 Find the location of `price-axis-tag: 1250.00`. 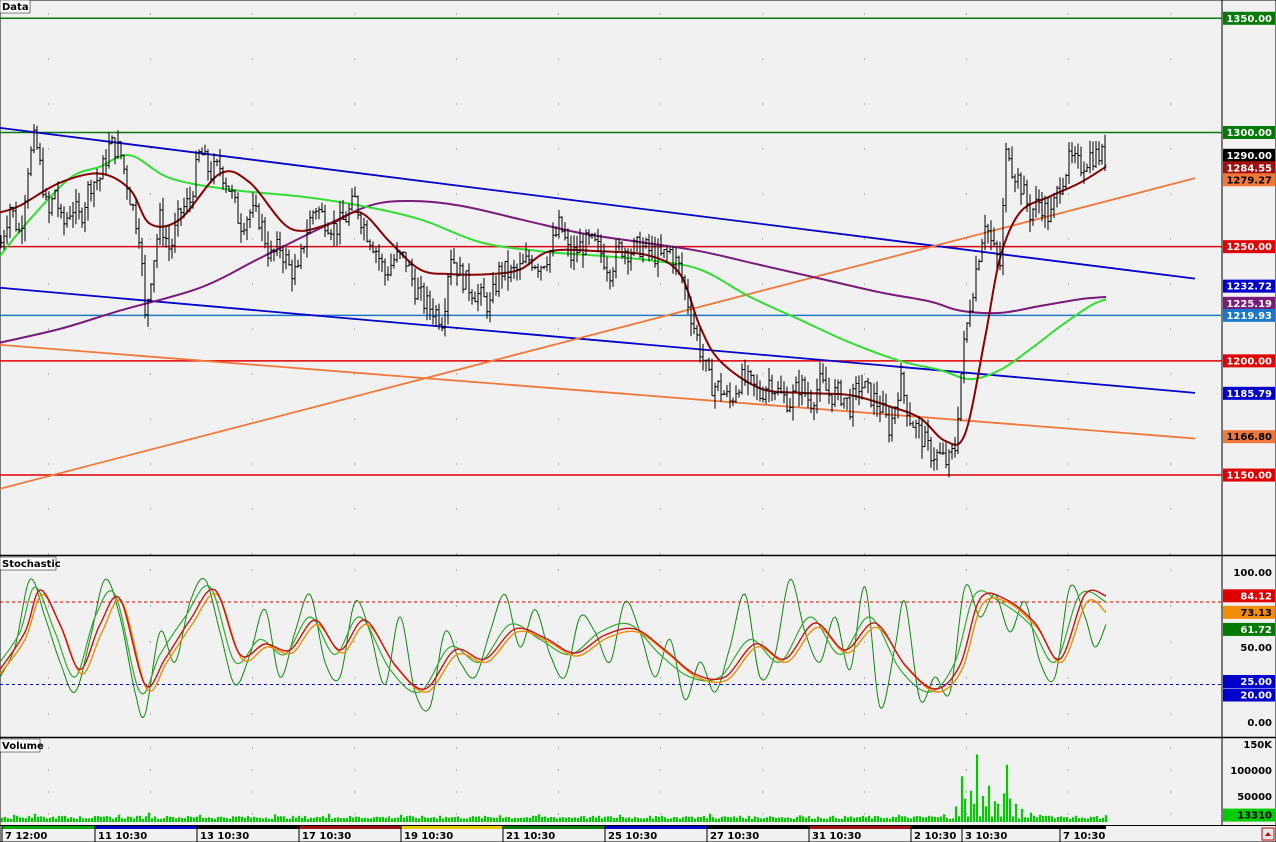

price-axis-tag: 1250.00 is located at coordinates (1249, 247).